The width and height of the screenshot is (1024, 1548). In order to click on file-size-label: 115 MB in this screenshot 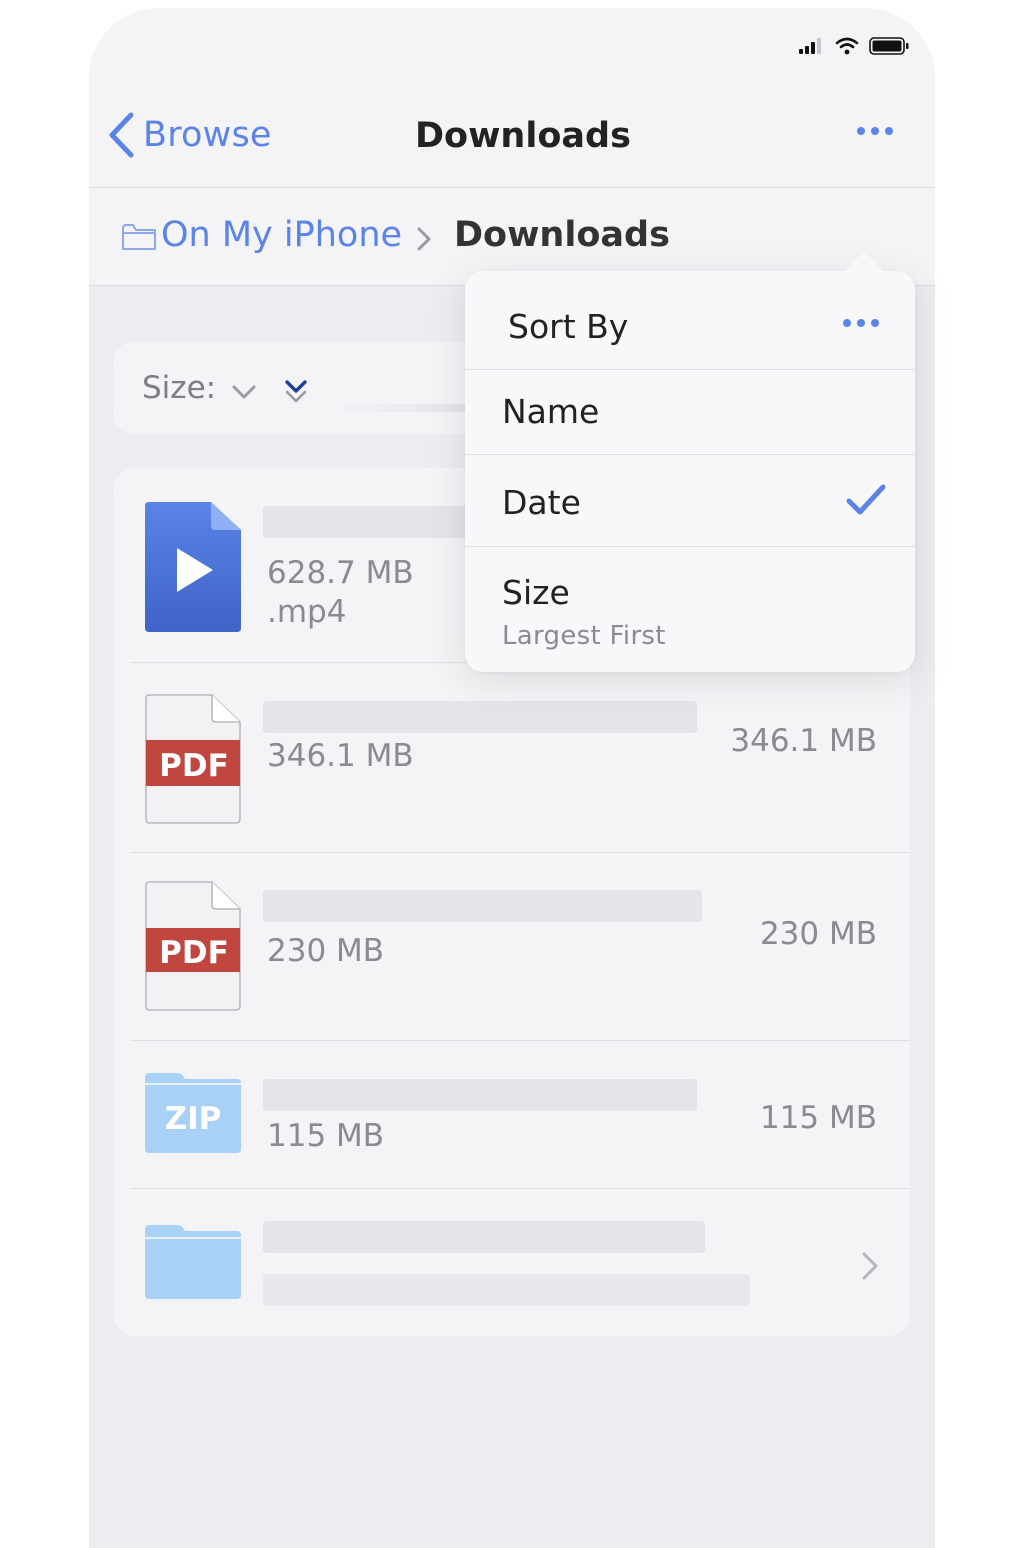, I will do `click(326, 1136)`.